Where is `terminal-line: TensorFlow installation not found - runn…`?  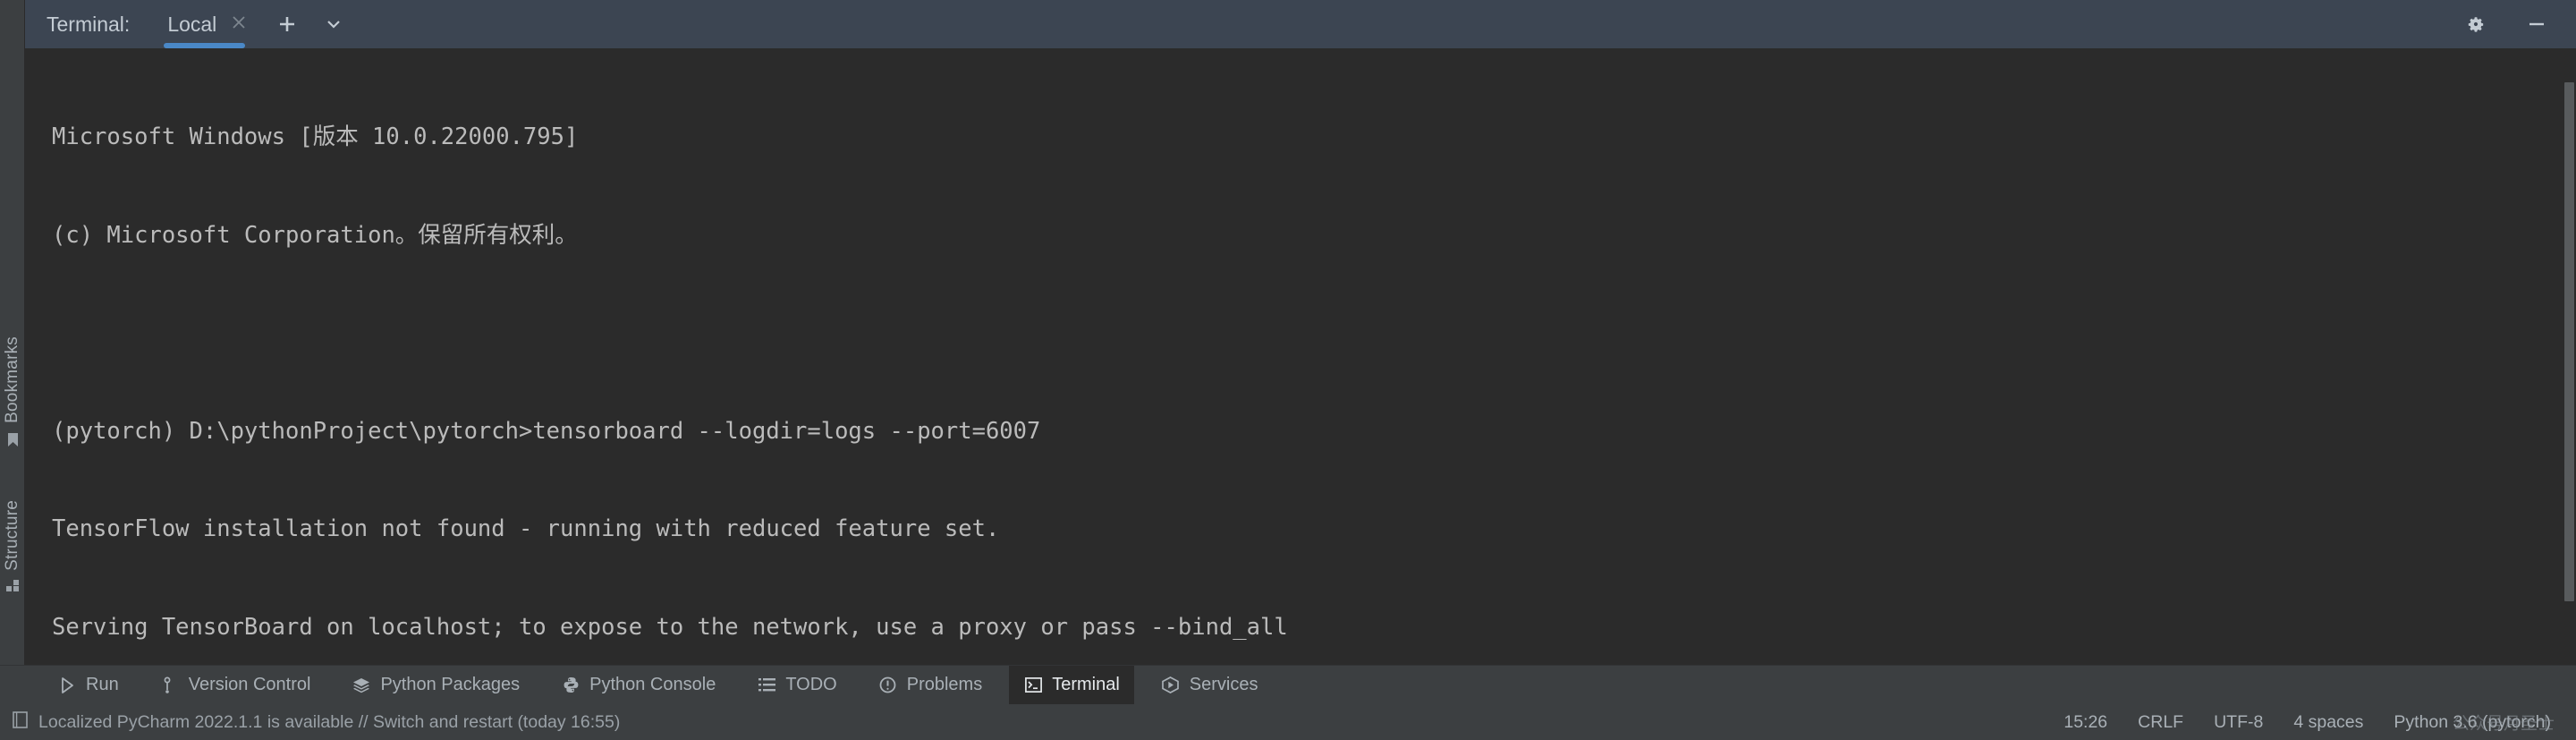 terminal-line: TensorFlow installation not found - runn… is located at coordinates (526, 528).